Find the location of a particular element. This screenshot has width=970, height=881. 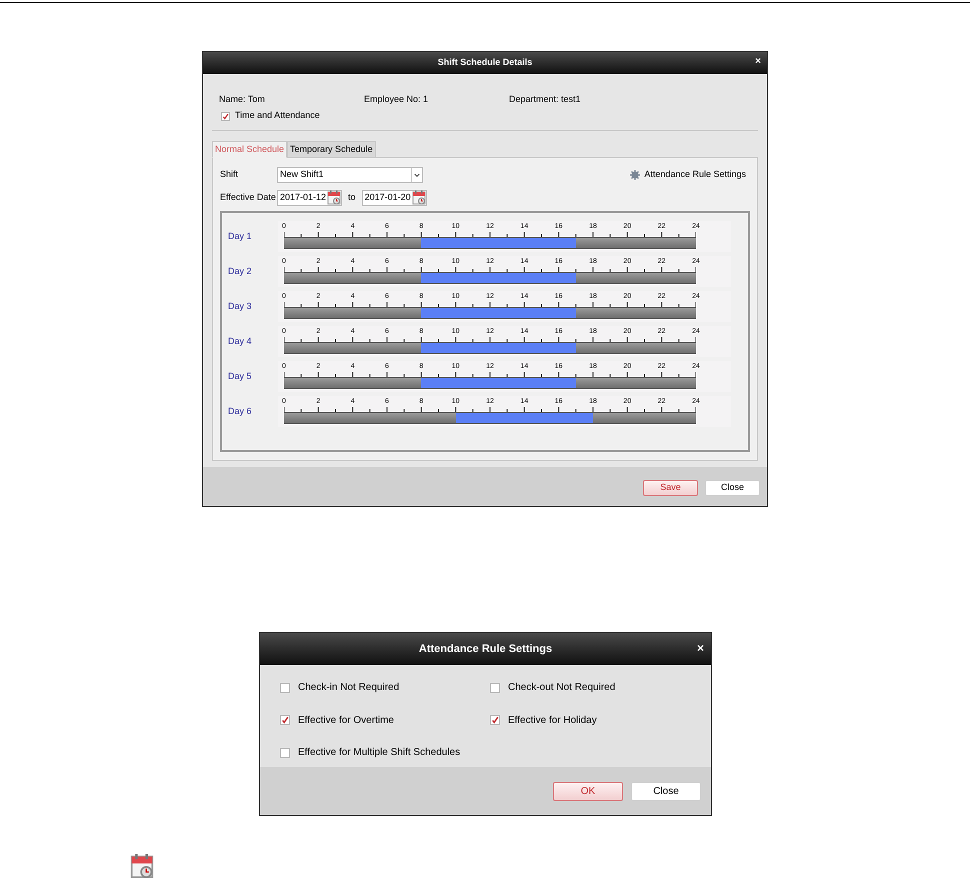

department: Department: test1 is located at coordinates (545, 99).